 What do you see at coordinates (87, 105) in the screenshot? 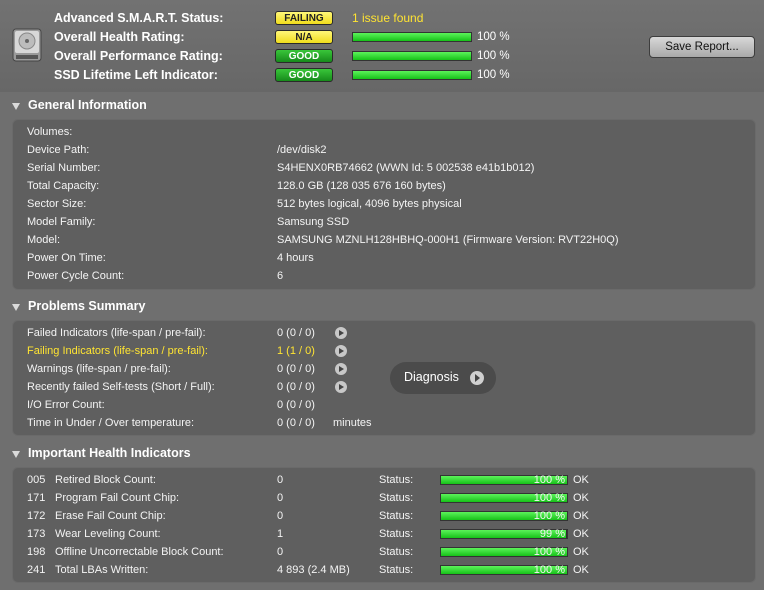
I see `general-information-title: General Information` at bounding box center [87, 105].